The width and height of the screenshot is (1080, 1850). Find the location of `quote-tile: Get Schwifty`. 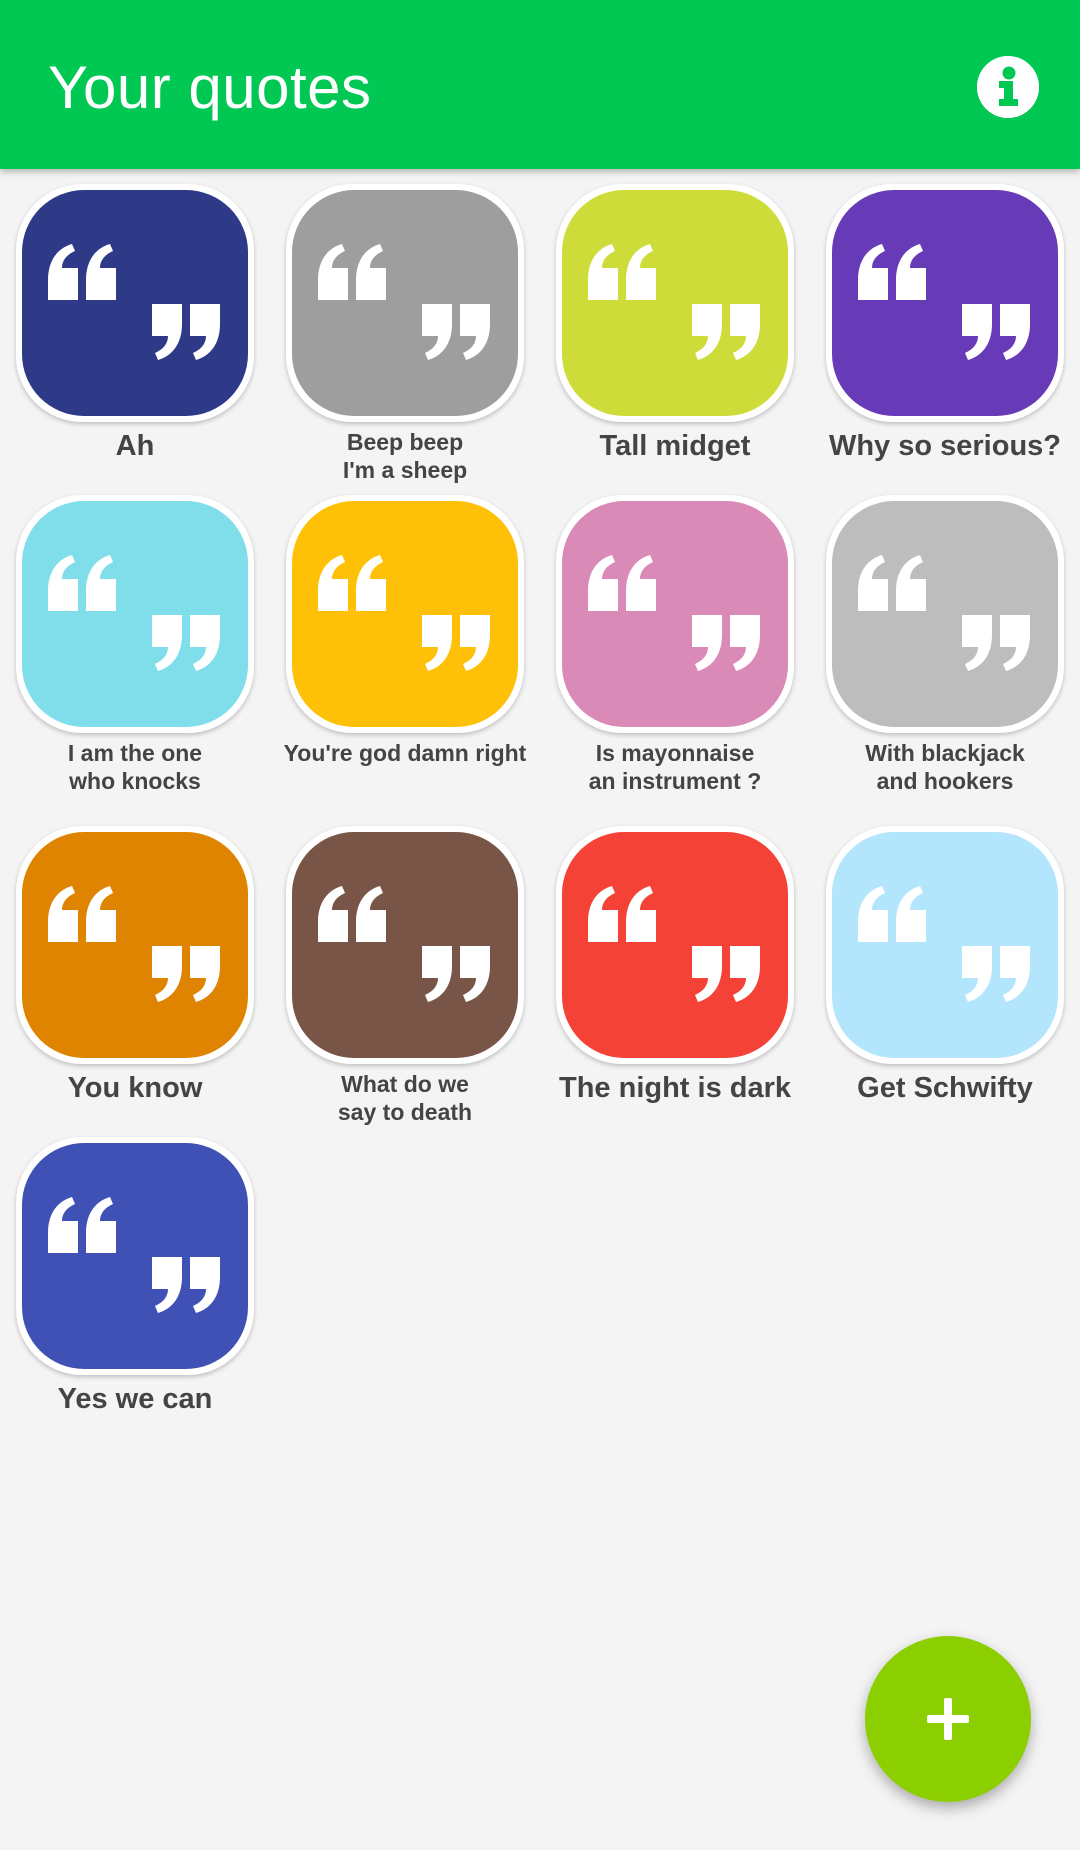

quote-tile: Get Schwifty is located at coordinates (945, 976).